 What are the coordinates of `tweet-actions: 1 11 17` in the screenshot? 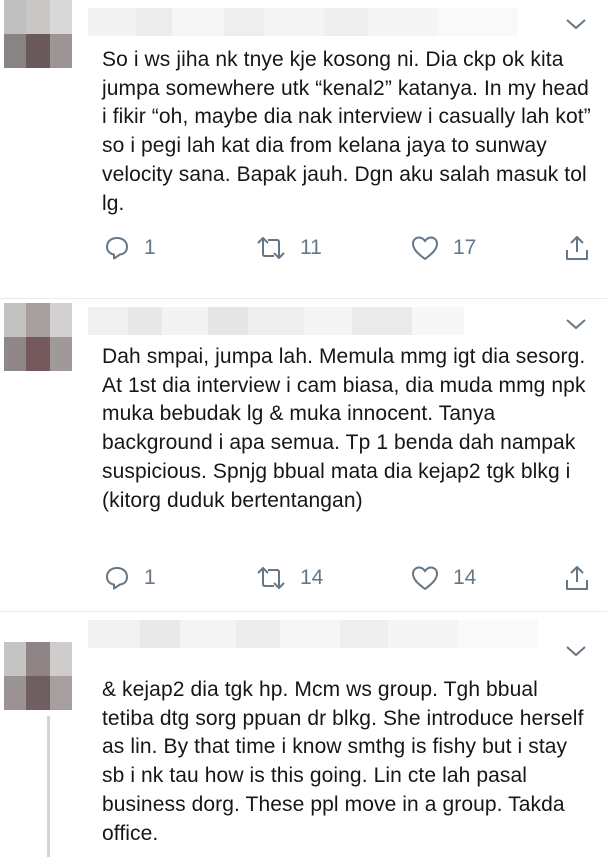 It's located at (303, 248).